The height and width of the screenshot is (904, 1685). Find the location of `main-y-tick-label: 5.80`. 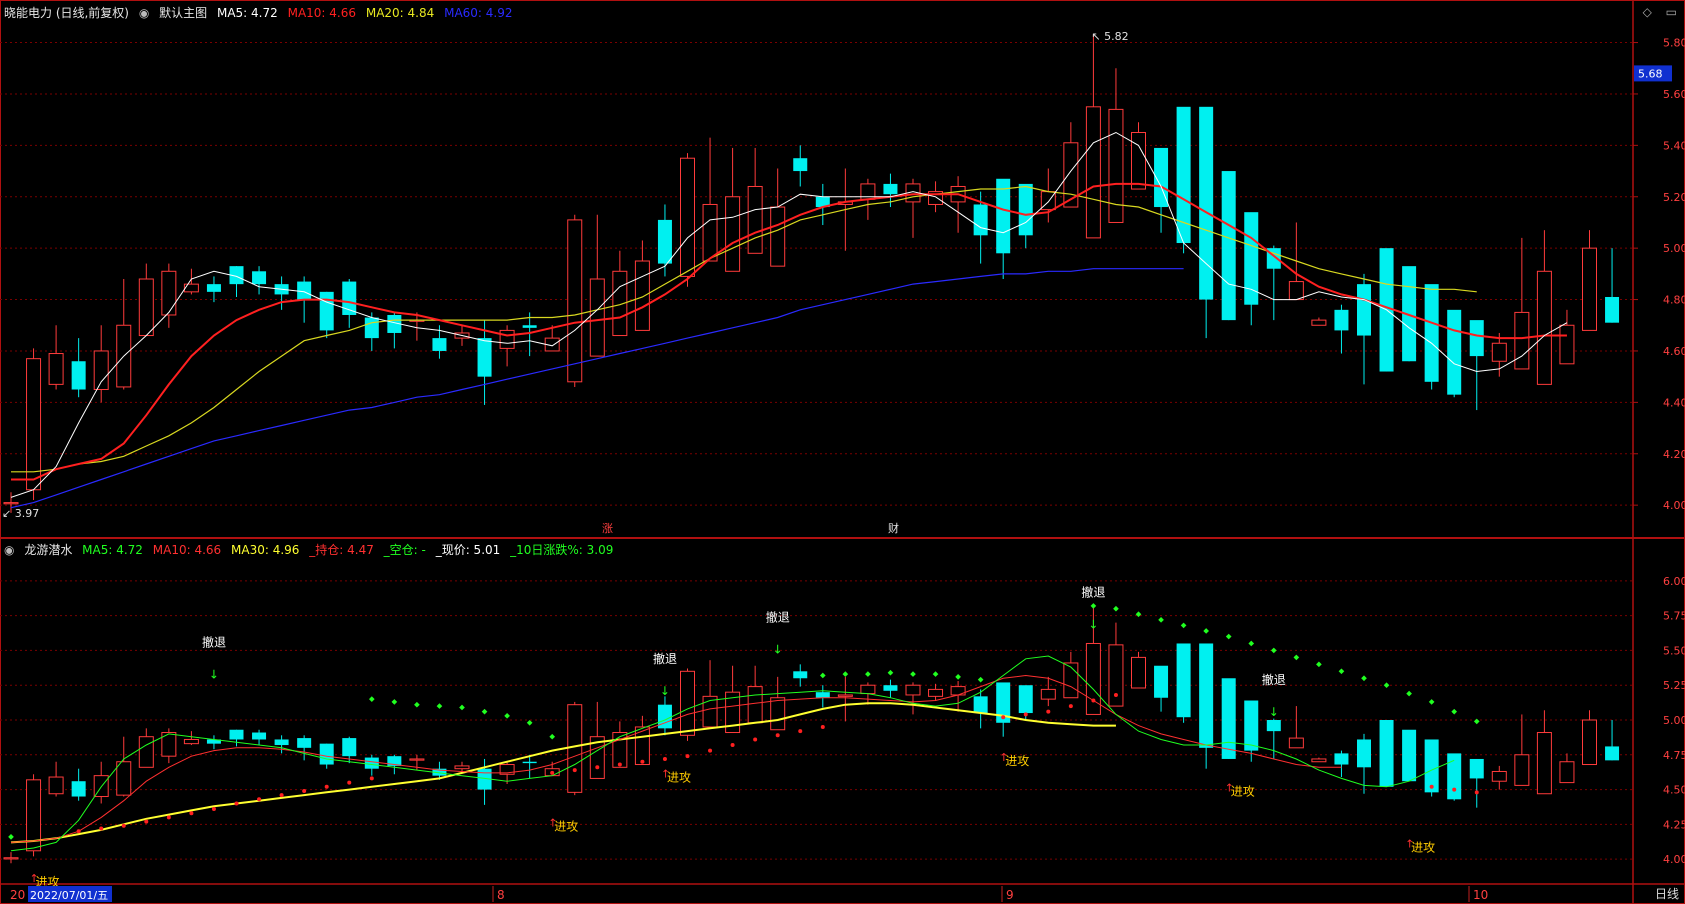

main-y-tick-label: 5.80 is located at coordinates (1674, 43).